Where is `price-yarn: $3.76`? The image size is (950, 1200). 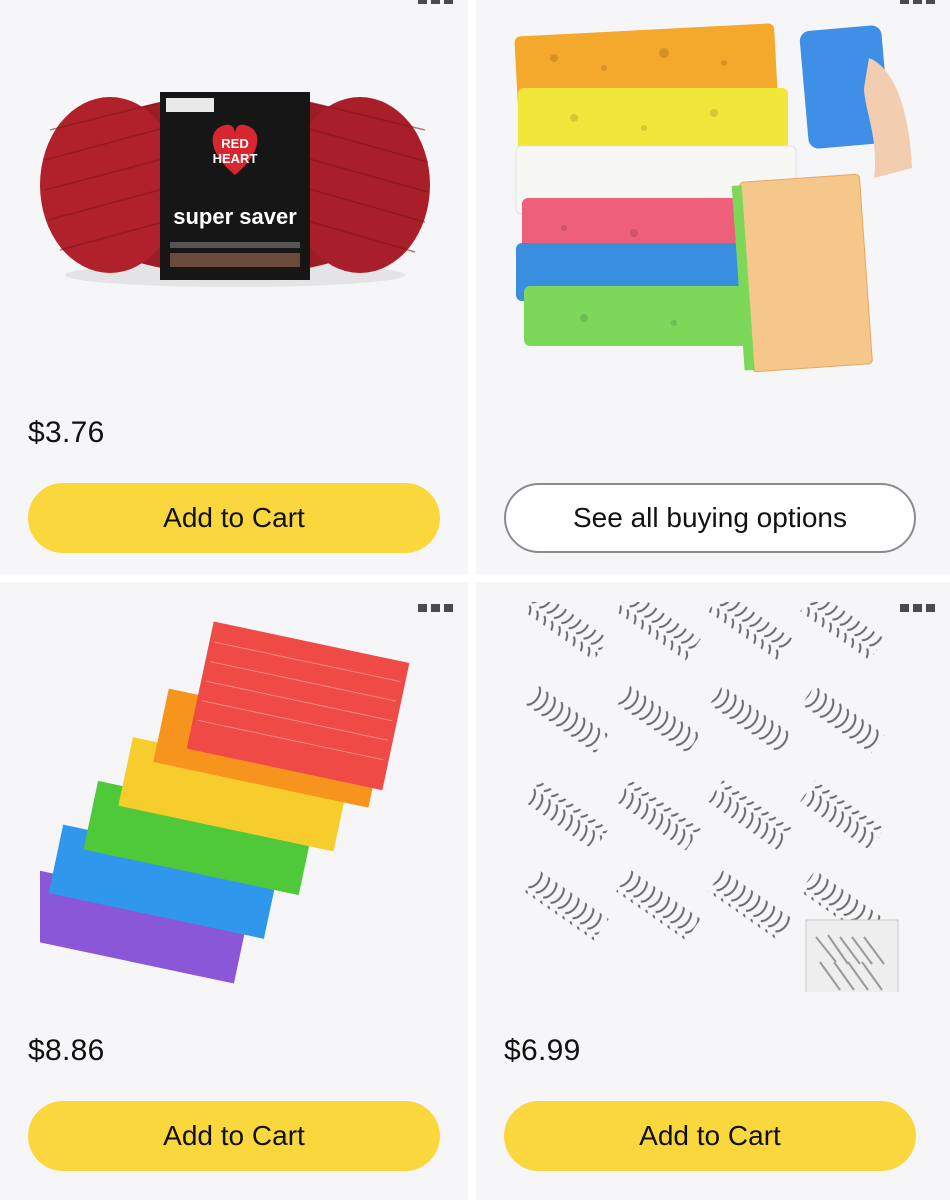
price-yarn: $3.76 is located at coordinates (66, 432).